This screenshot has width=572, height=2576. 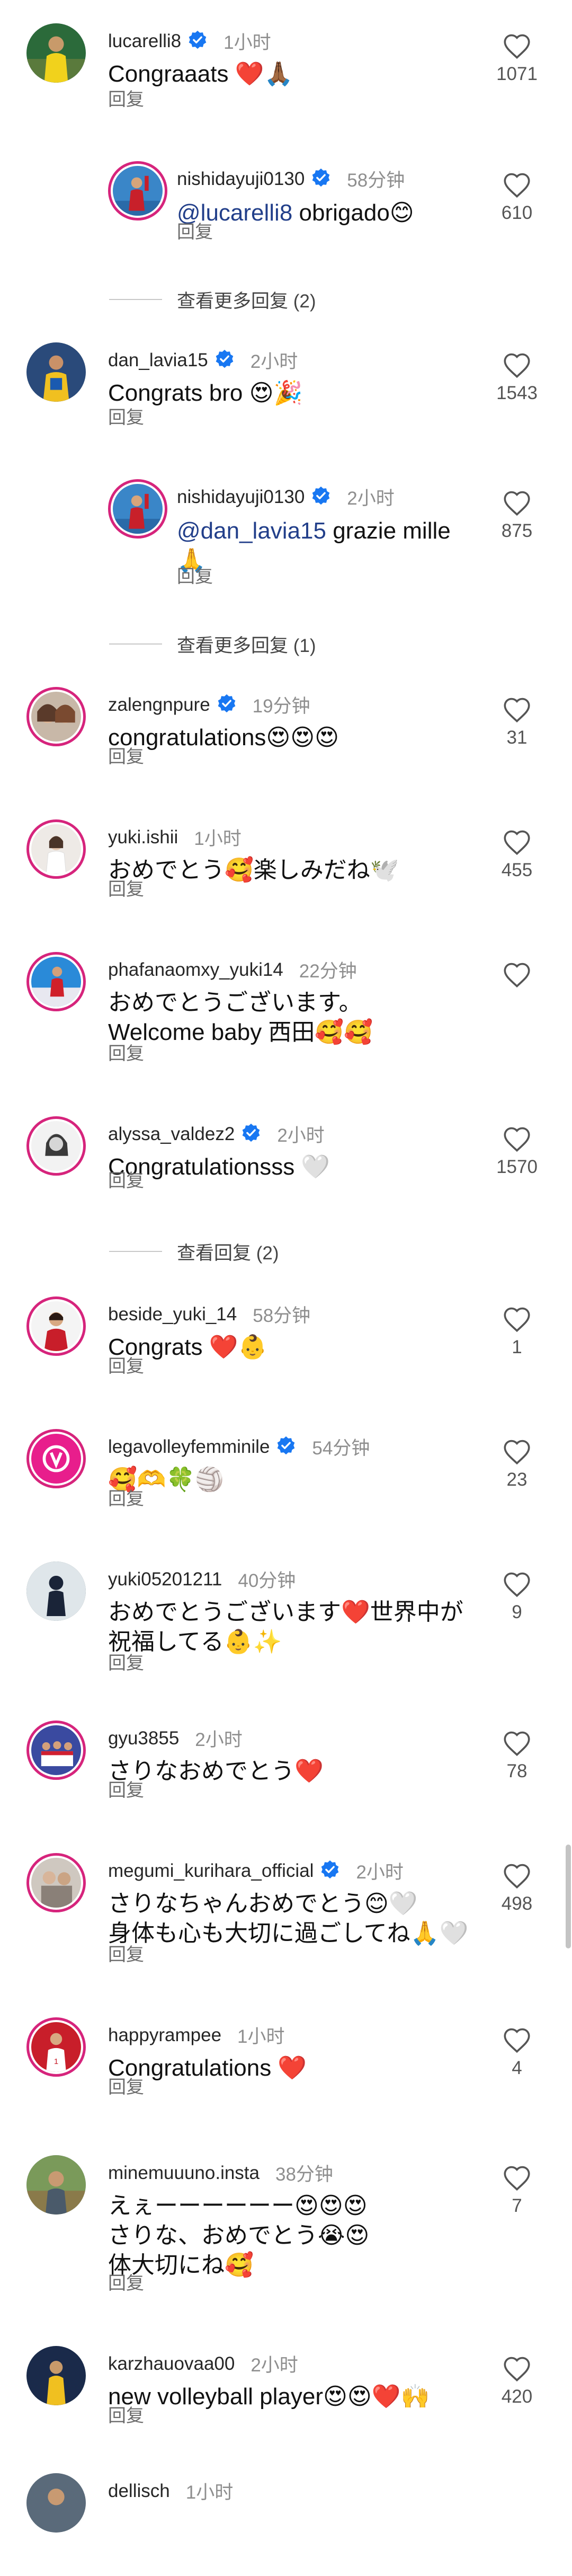 I want to click on comment-text: @dan_lavia15 grazie mille 🙏, so click(x=333, y=546).